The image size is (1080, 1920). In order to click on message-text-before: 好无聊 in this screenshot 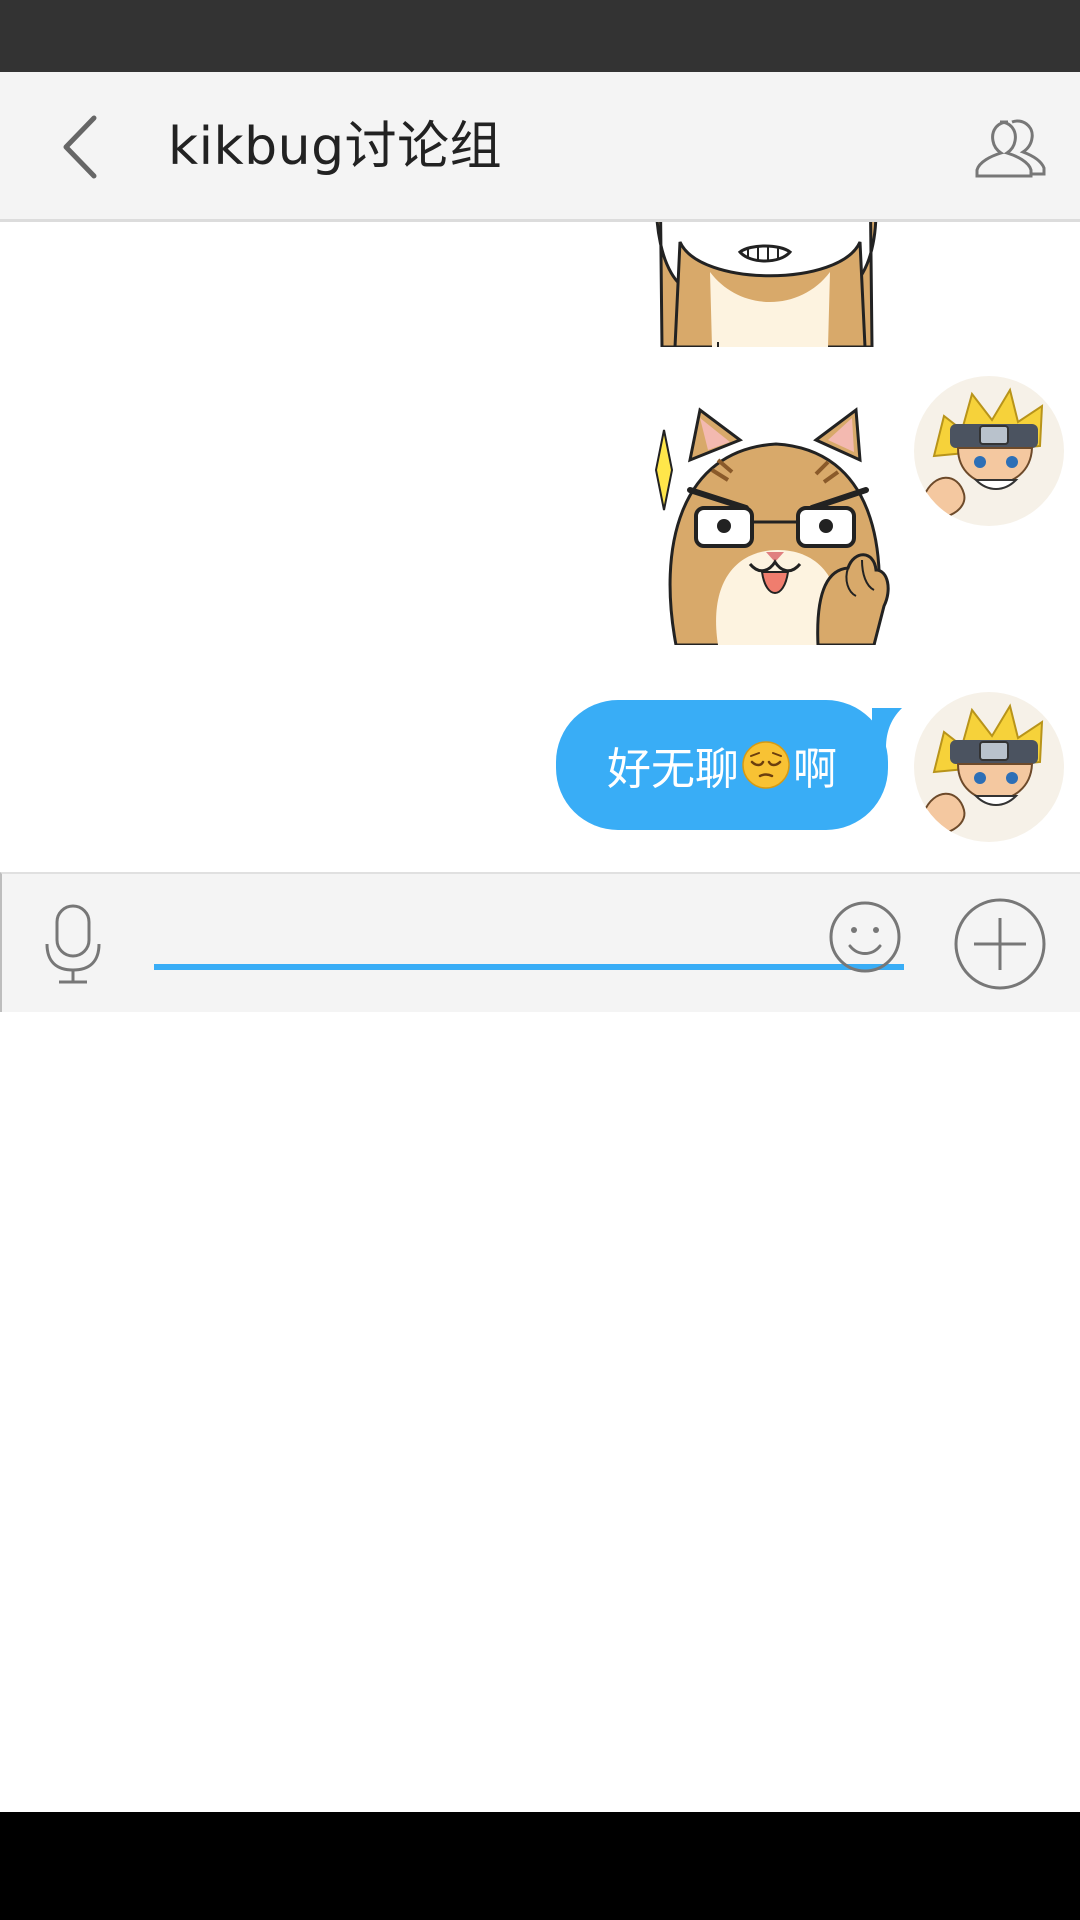, I will do `click(673, 769)`.